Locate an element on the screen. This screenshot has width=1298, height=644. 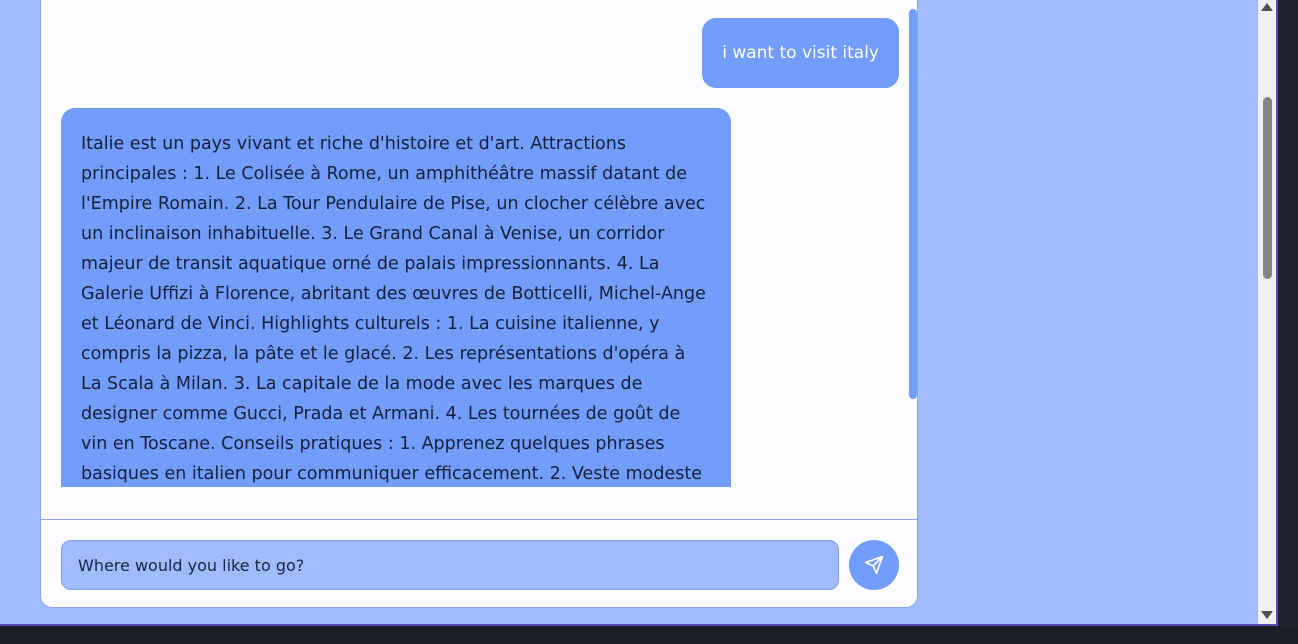
page-scrollbar-thumb is located at coordinates (1267, 188).